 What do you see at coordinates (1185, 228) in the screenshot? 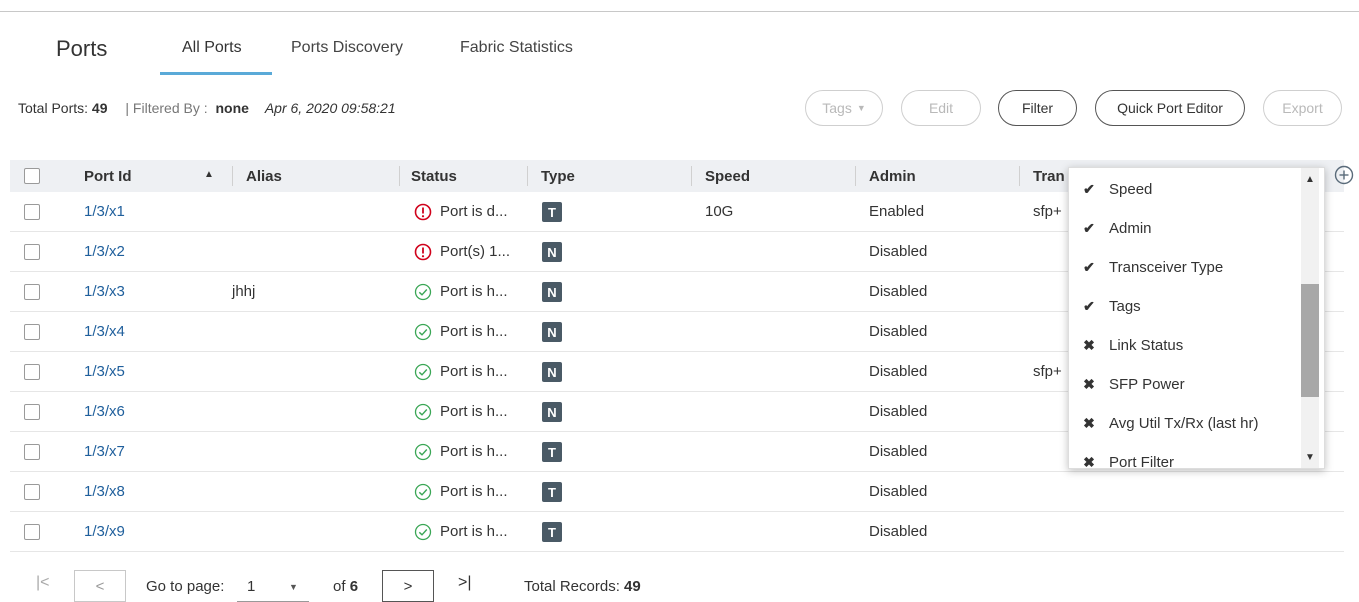
I see `column-option: ✔ Admin` at bounding box center [1185, 228].